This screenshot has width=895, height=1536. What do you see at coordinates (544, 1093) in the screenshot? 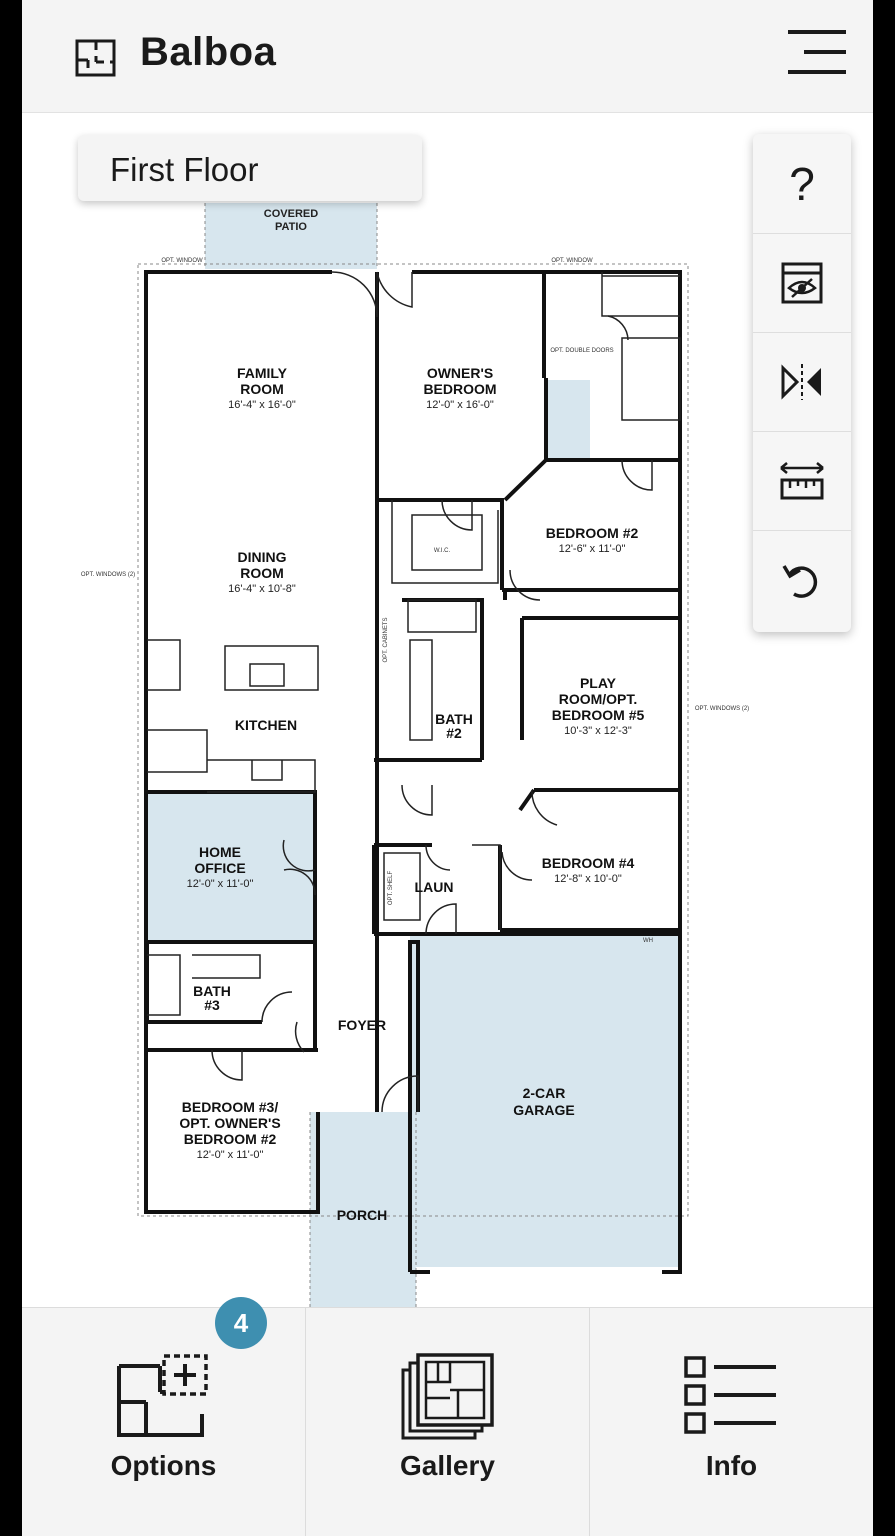
I see `svg-text: 2-CAR` at bounding box center [544, 1093].